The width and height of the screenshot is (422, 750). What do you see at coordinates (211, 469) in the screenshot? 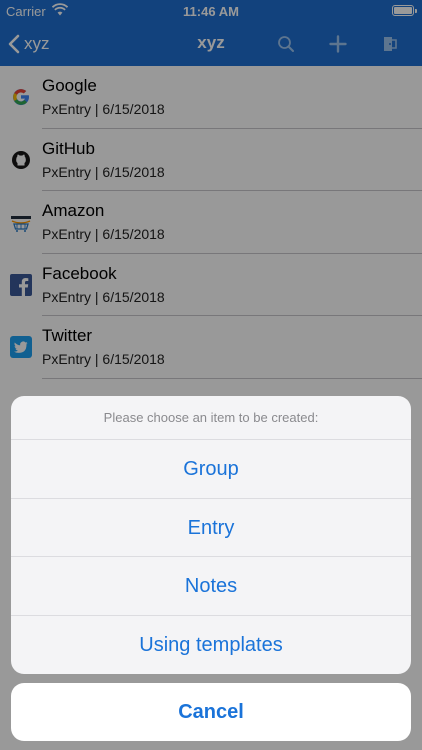
I see `group-button: Group` at bounding box center [211, 469].